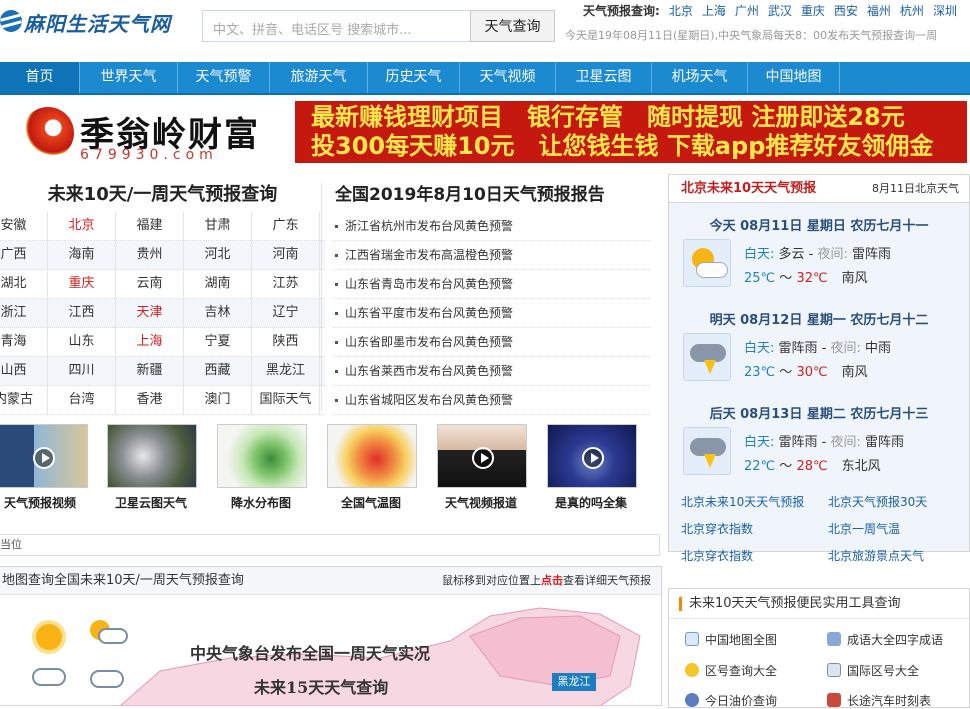 The height and width of the screenshot is (709, 970). Describe the element at coordinates (153, 469) in the screenshot. I see `thumb-satellite: 卫星云图天气` at that location.